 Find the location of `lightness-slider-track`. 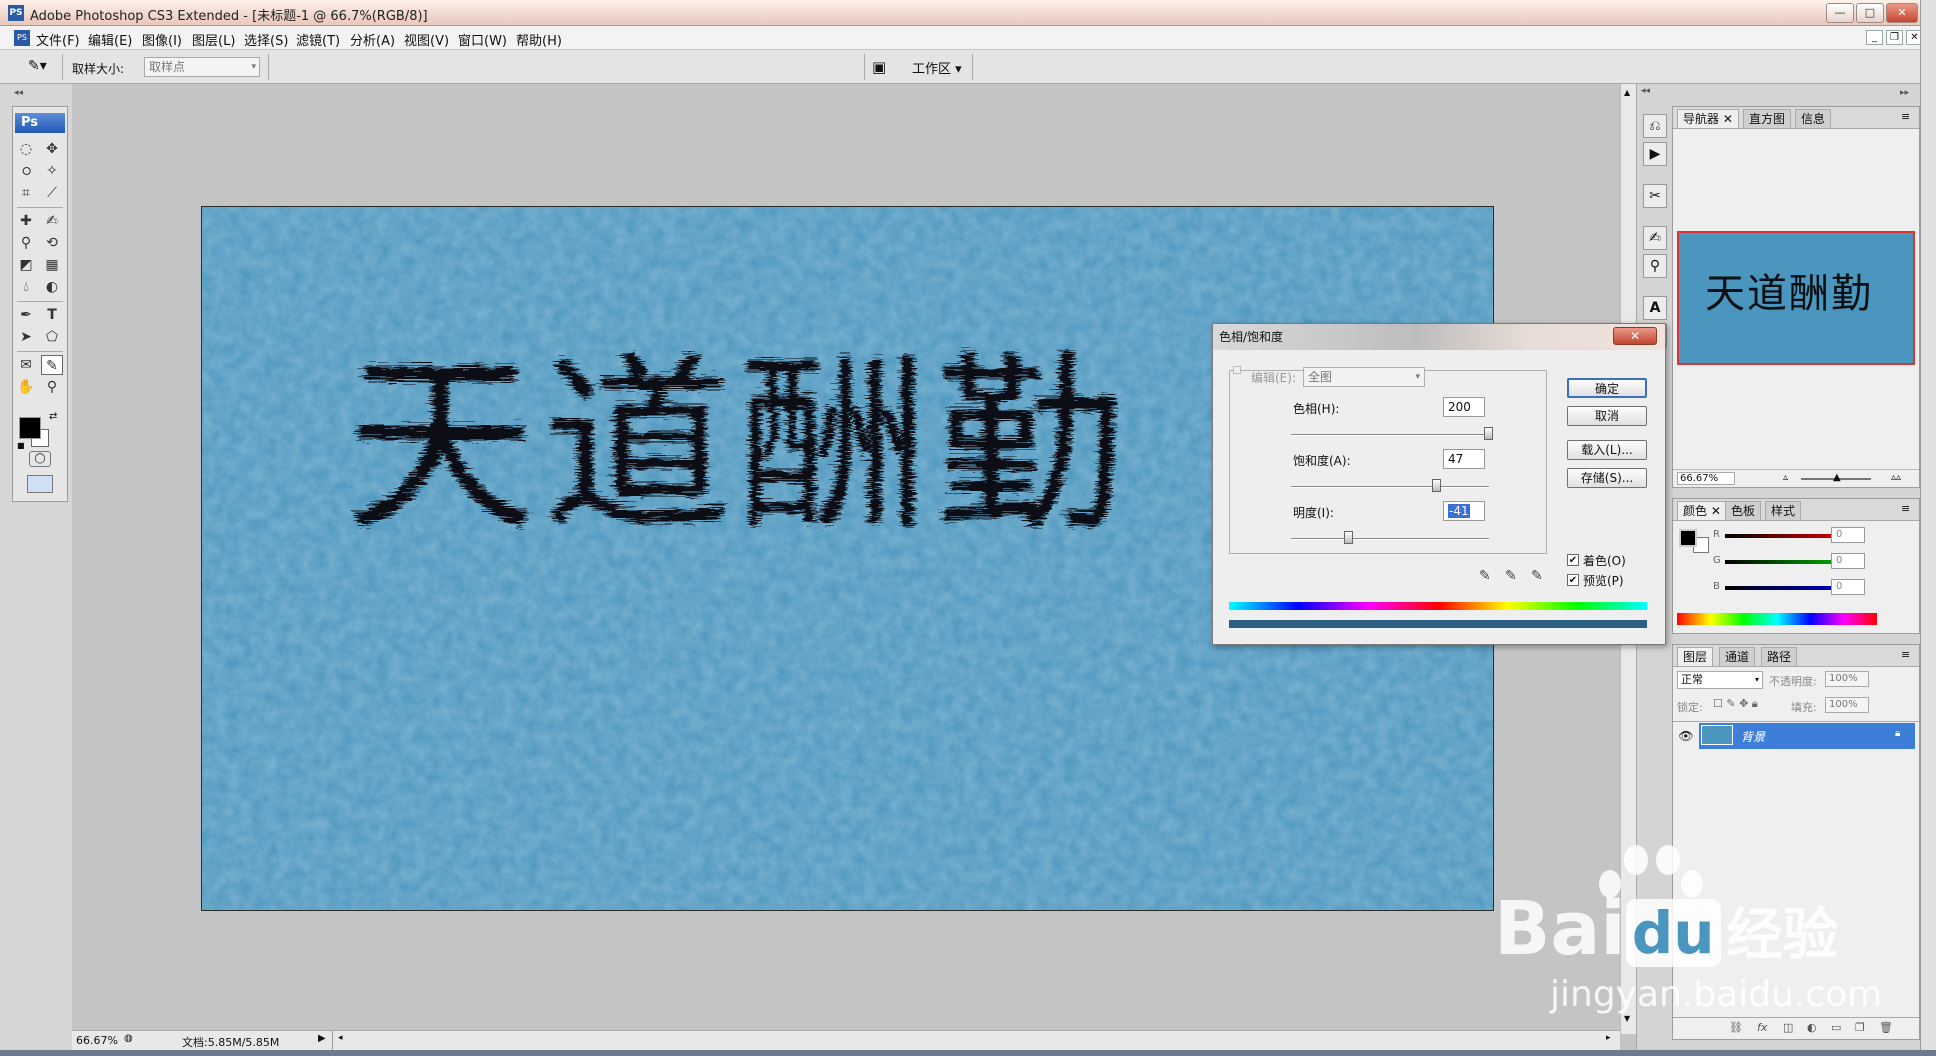

lightness-slider-track is located at coordinates (1390, 539).